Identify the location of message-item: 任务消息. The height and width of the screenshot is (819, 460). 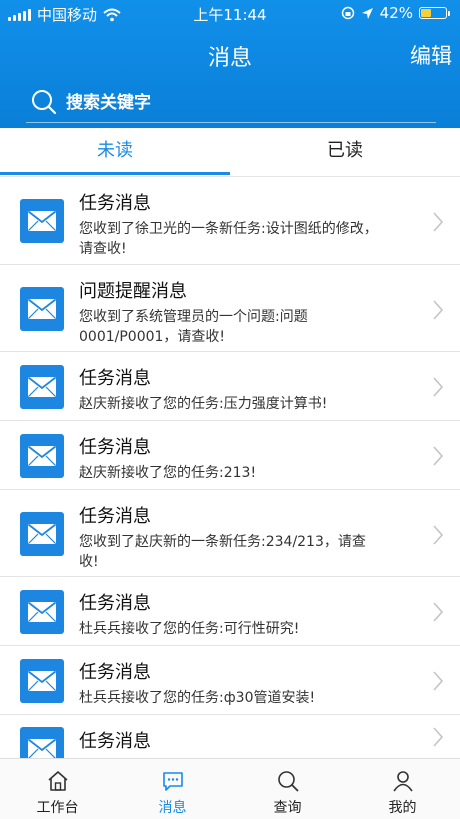
(230, 736).